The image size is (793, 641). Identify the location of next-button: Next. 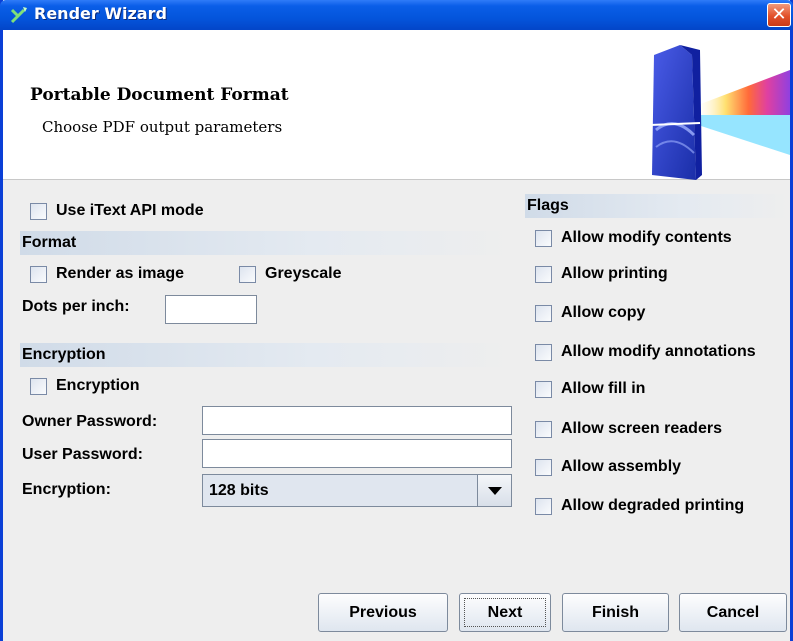
(505, 612).